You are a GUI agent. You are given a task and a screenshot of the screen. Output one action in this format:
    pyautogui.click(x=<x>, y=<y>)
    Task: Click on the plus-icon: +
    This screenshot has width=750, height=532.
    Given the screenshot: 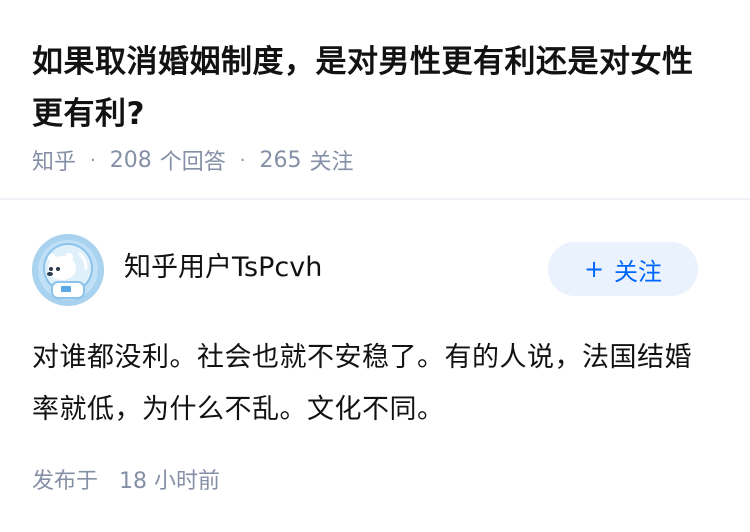 What is the action you would take?
    pyautogui.click(x=594, y=269)
    